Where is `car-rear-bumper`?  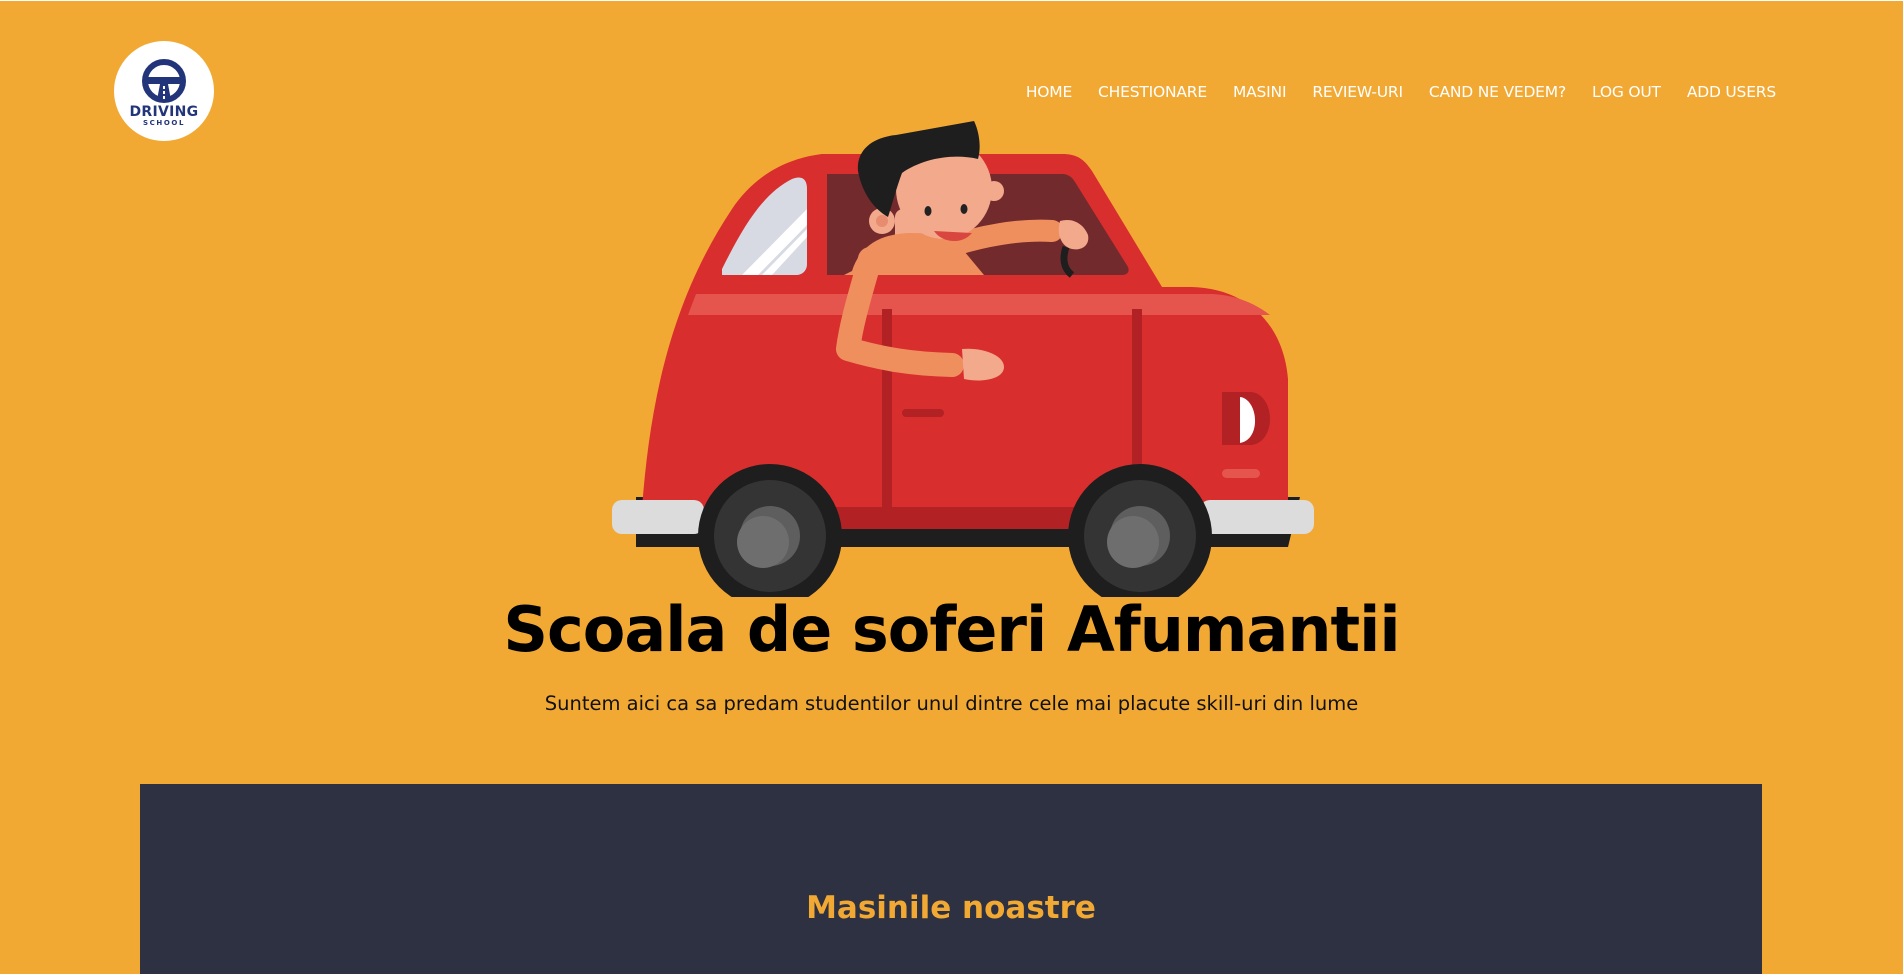
car-rear-bumper is located at coordinates (1257, 517).